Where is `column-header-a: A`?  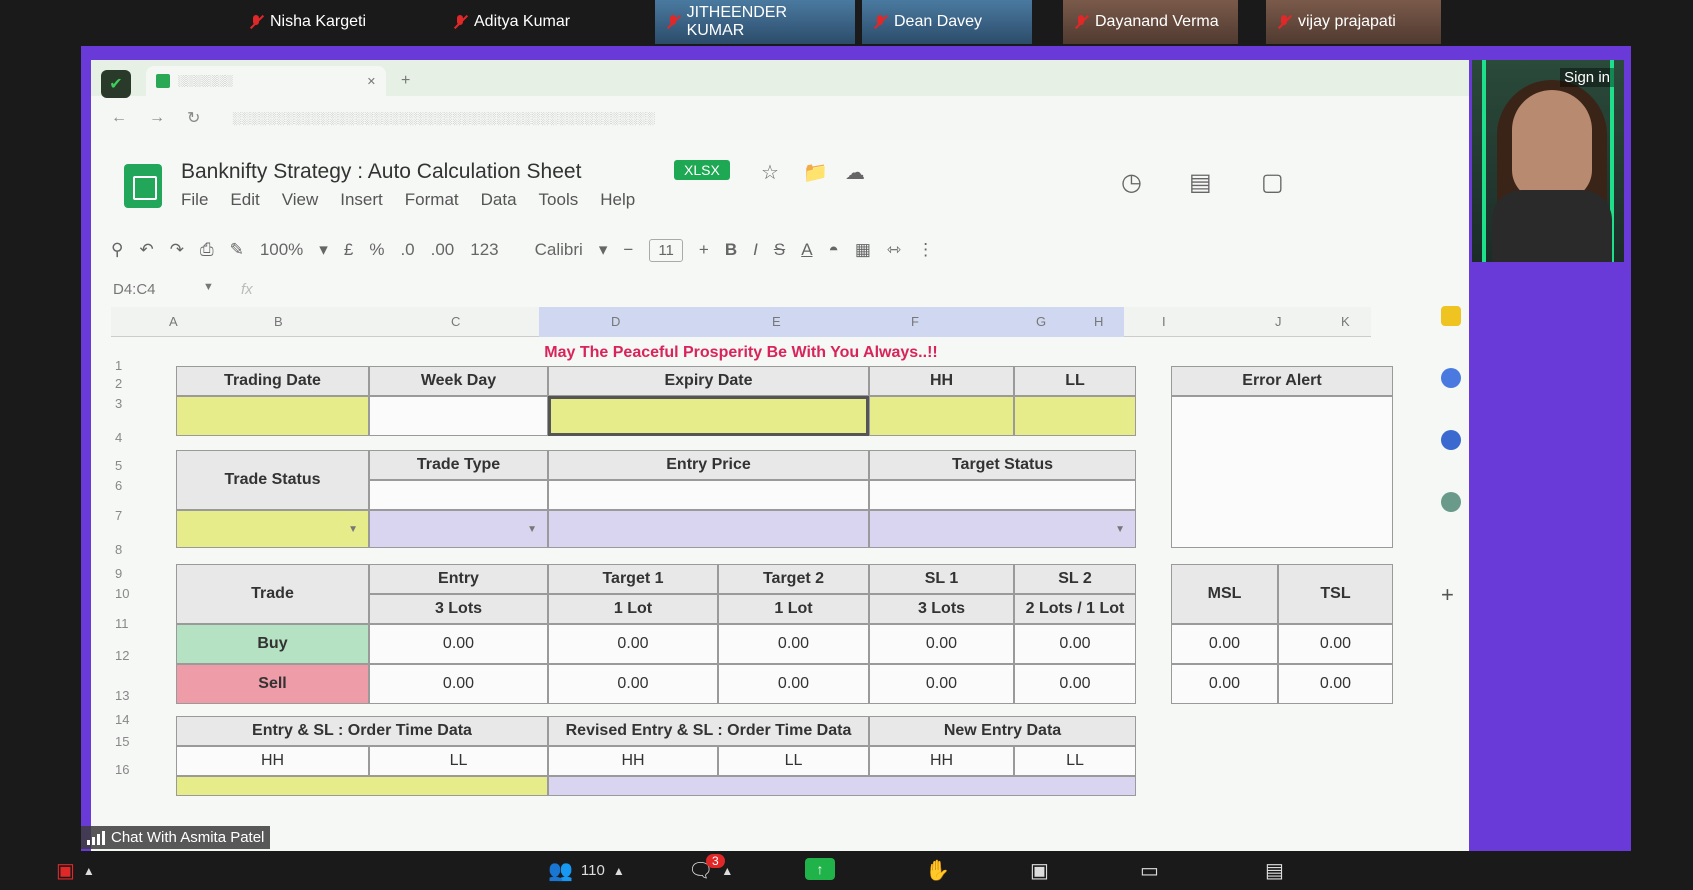
column-header-a: A is located at coordinates (173, 321).